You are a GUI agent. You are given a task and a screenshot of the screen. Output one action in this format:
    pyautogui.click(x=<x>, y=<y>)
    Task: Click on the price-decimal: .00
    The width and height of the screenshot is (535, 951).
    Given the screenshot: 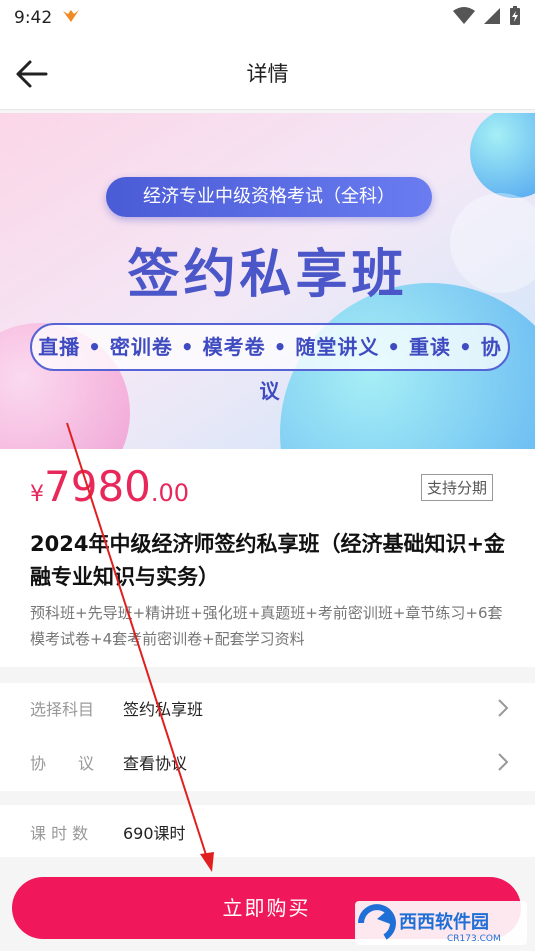 What is the action you would take?
    pyautogui.click(x=170, y=493)
    